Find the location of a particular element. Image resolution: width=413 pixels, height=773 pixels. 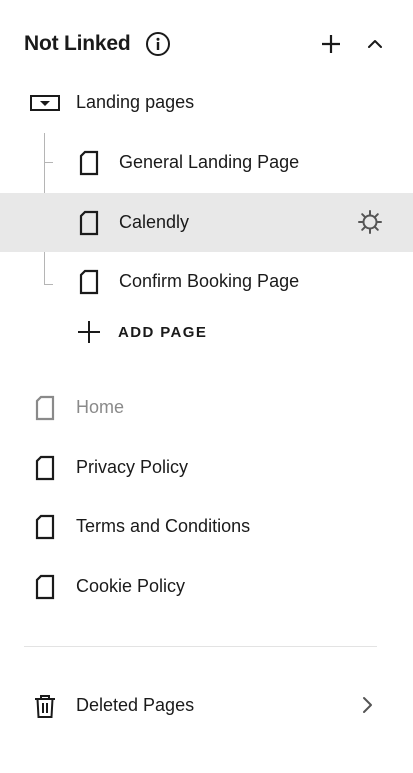

divider is located at coordinates (200, 646).